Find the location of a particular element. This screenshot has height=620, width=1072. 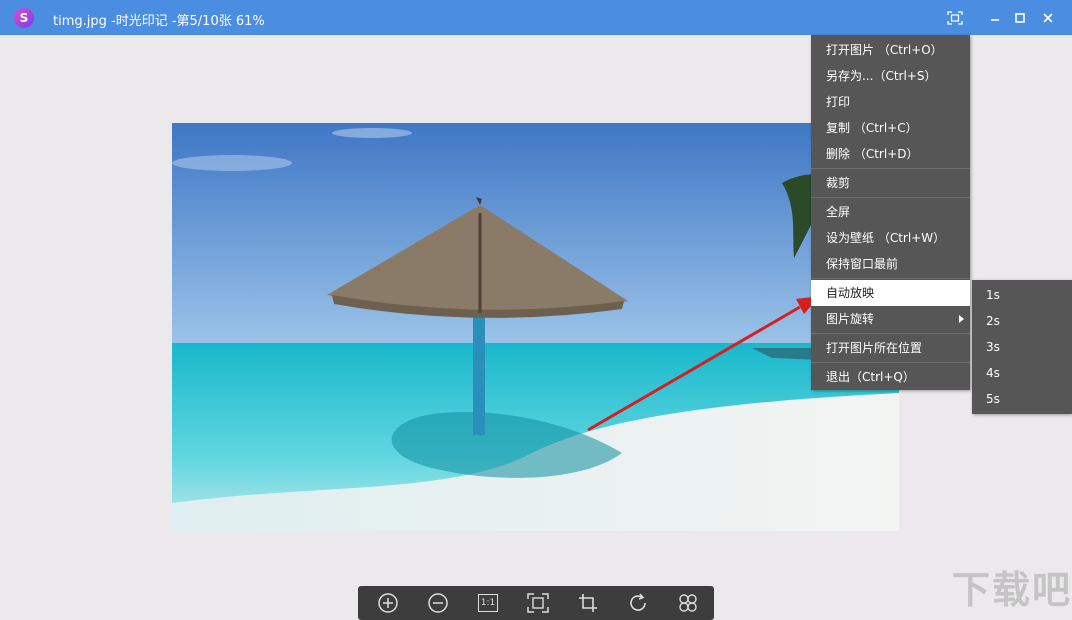

effects-icon is located at coordinates (688, 603).